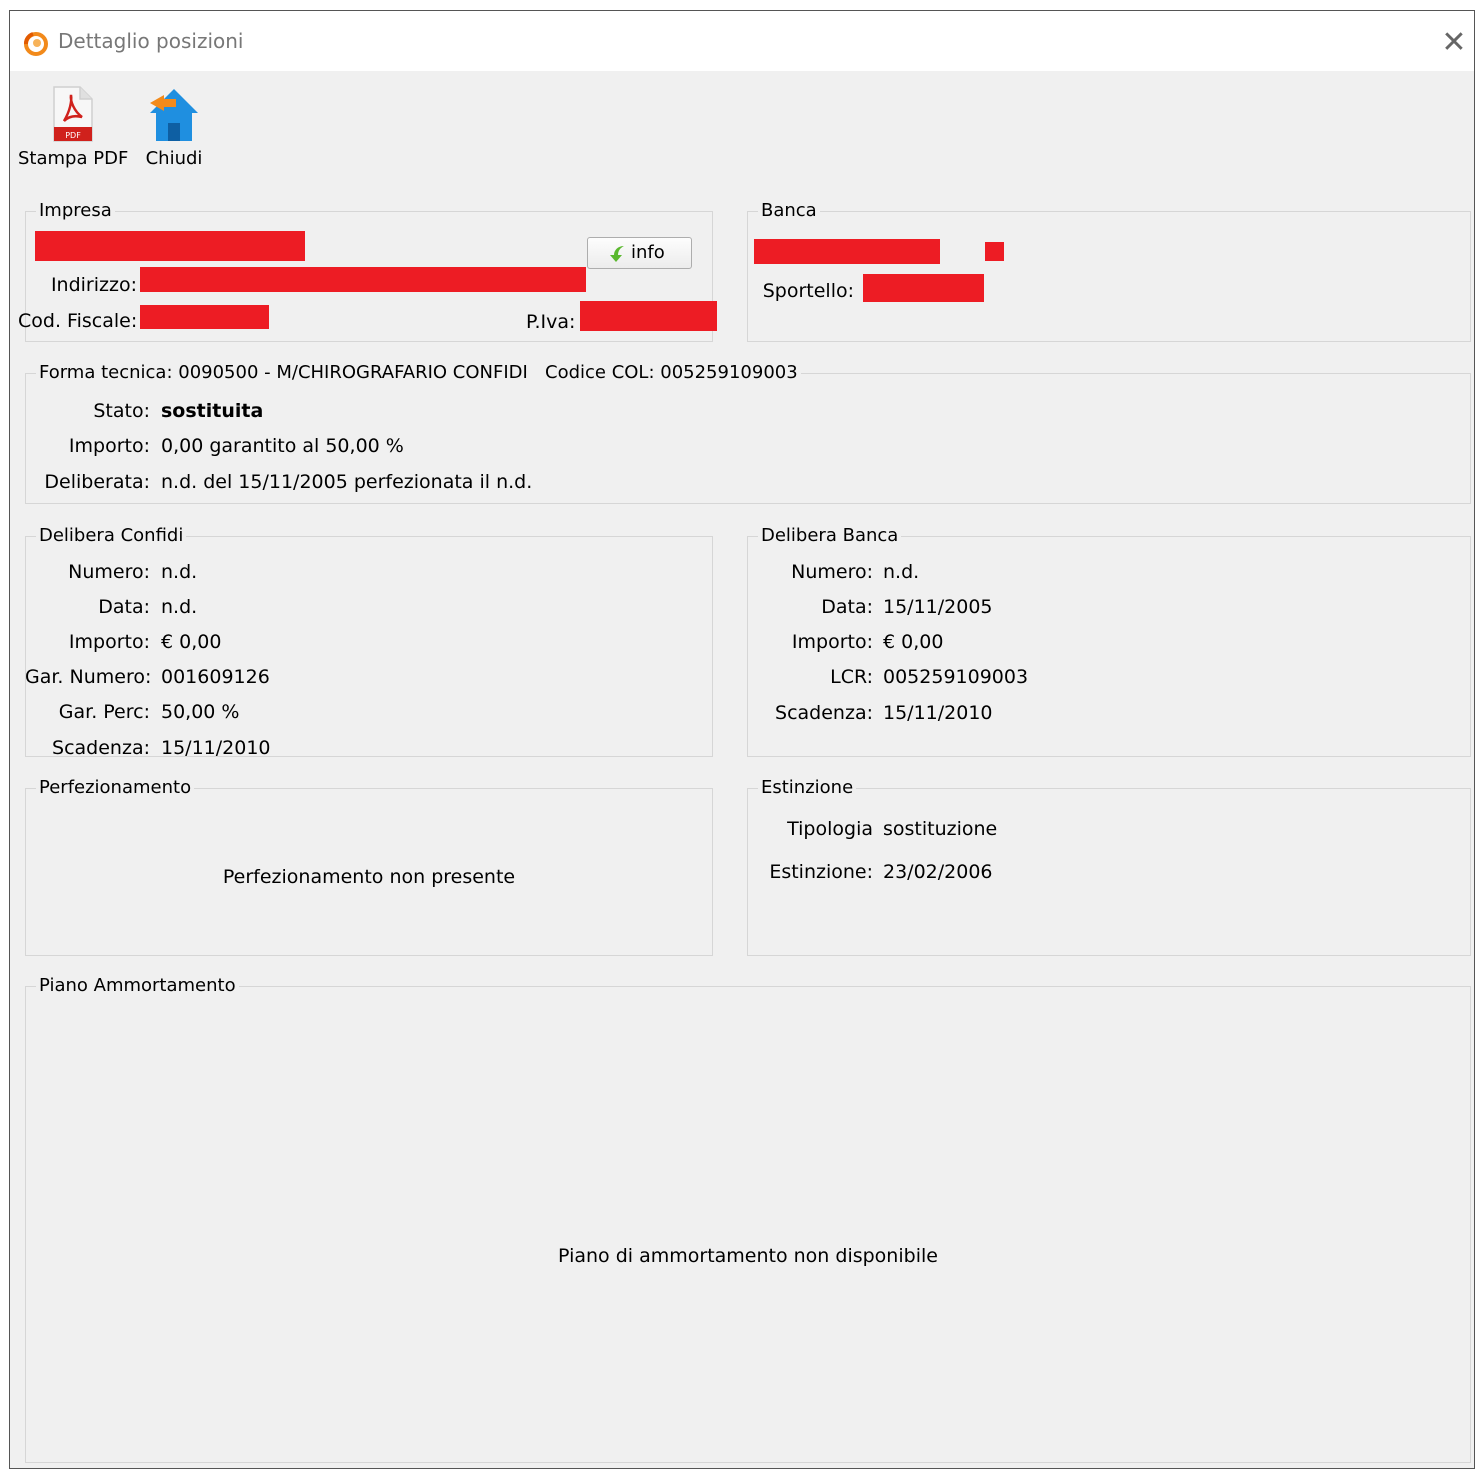 The height and width of the screenshot is (1471, 1477). What do you see at coordinates (347, 482) in the screenshot?
I see `deliberata-value: n.d. del 15/11/2005 perfezionata il n.d.` at bounding box center [347, 482].